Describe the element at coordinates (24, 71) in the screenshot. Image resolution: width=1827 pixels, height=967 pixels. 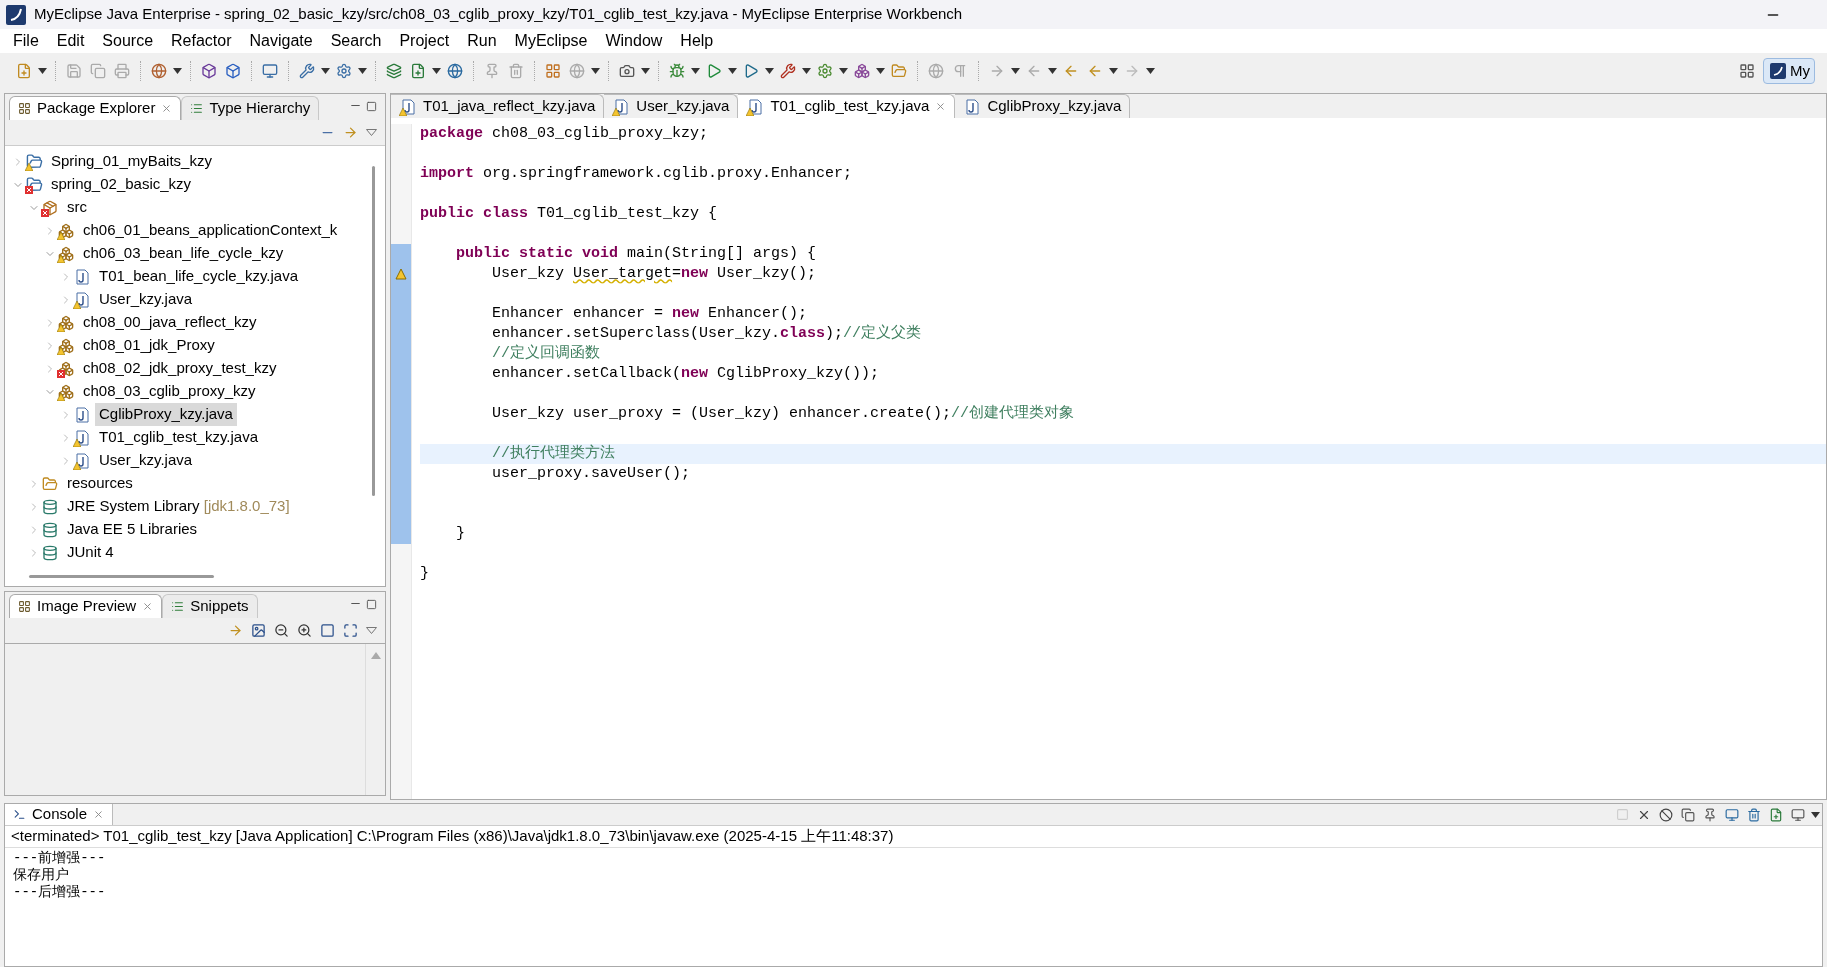
I see `new-file-icon` at that location.